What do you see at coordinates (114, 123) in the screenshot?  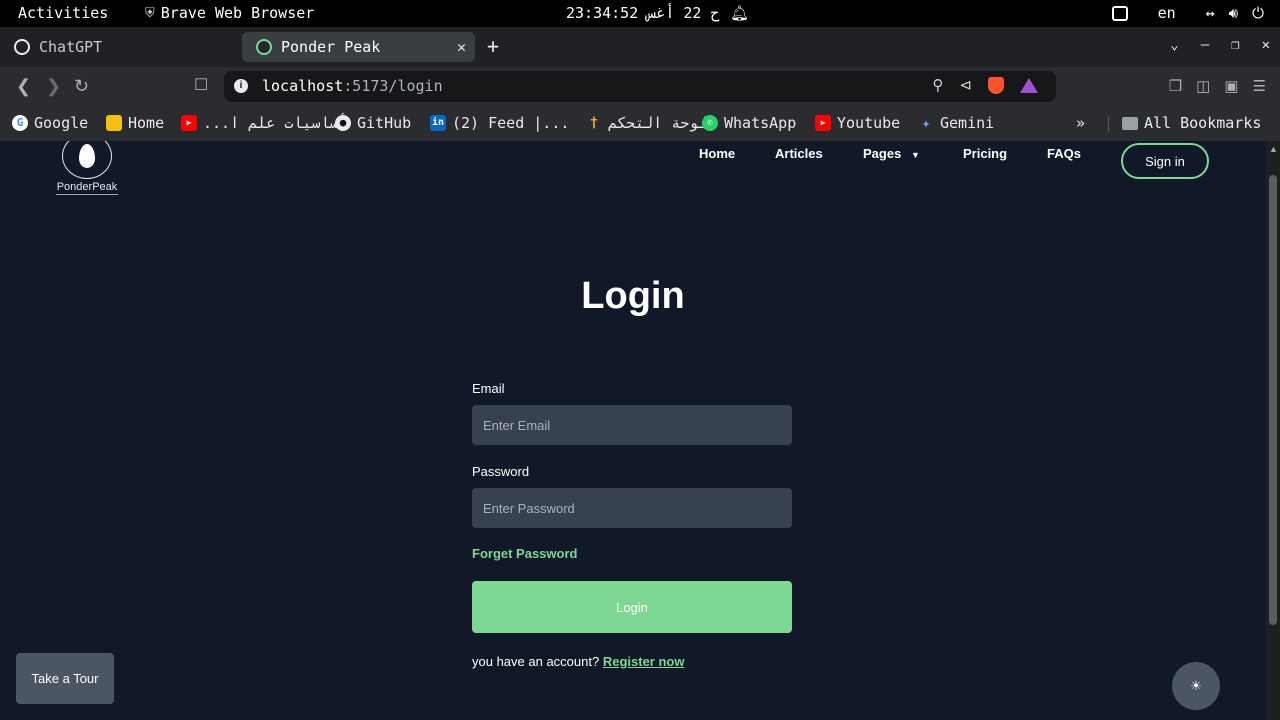 I see `home-icon` at bounding box center [114, 123].